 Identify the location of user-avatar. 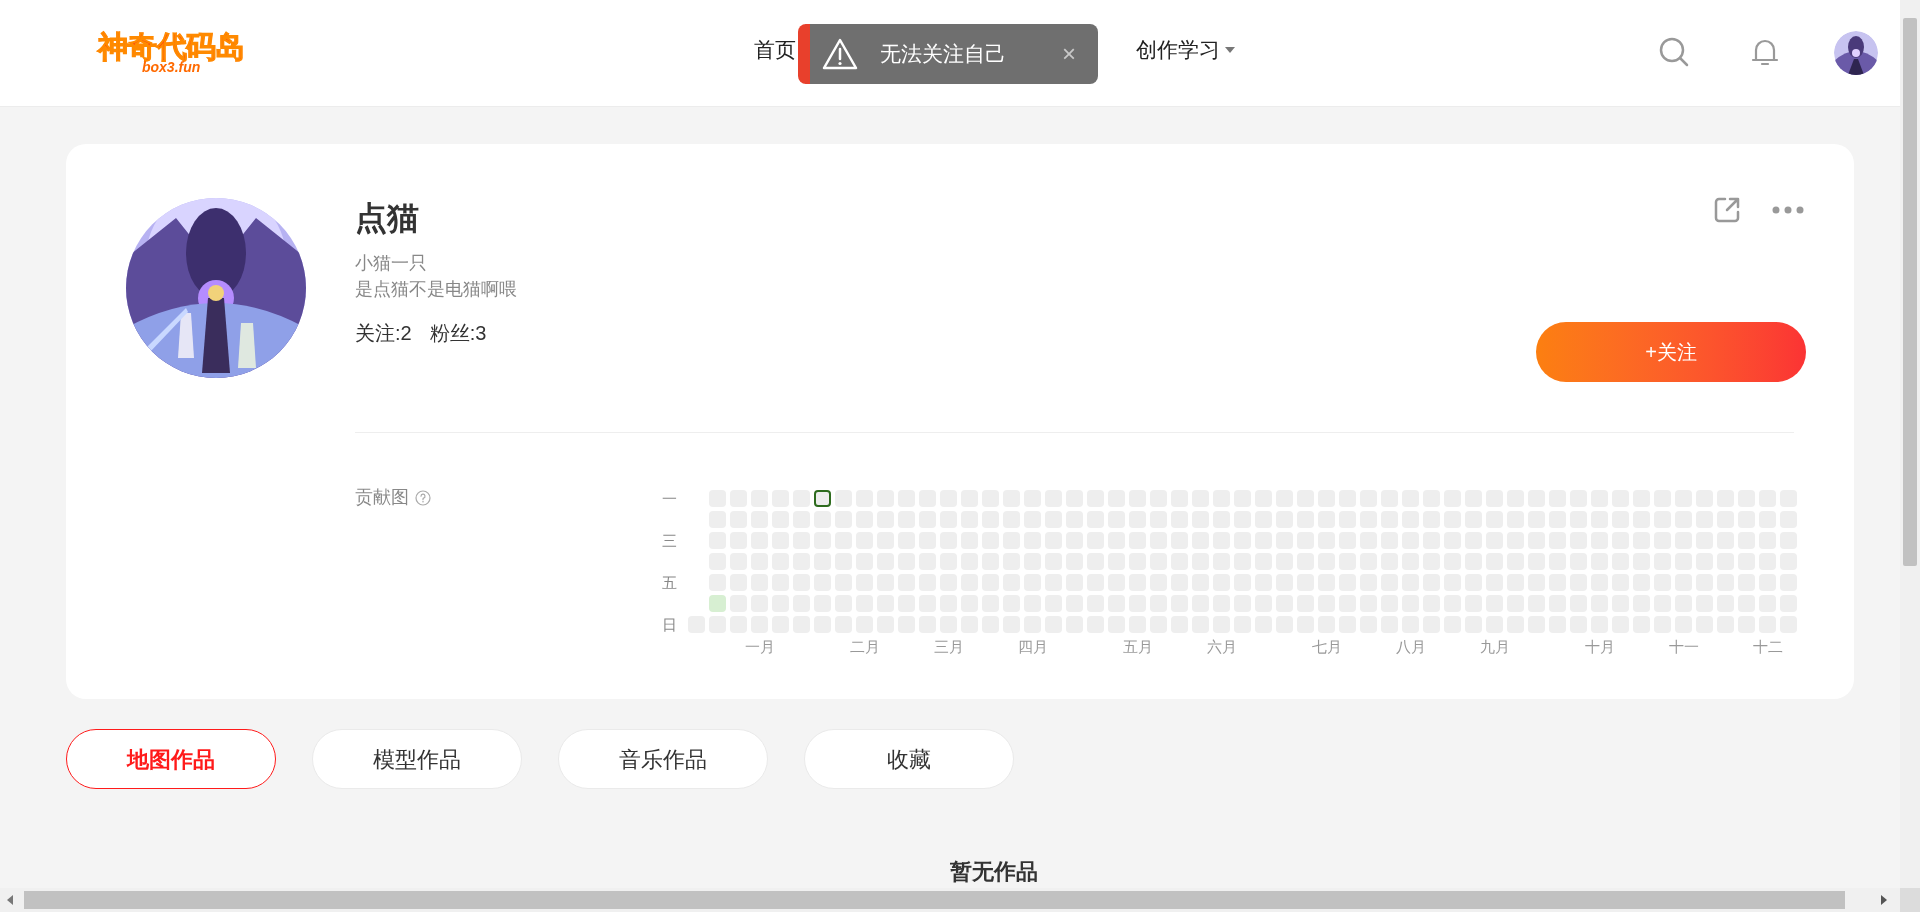
(1856, 53).